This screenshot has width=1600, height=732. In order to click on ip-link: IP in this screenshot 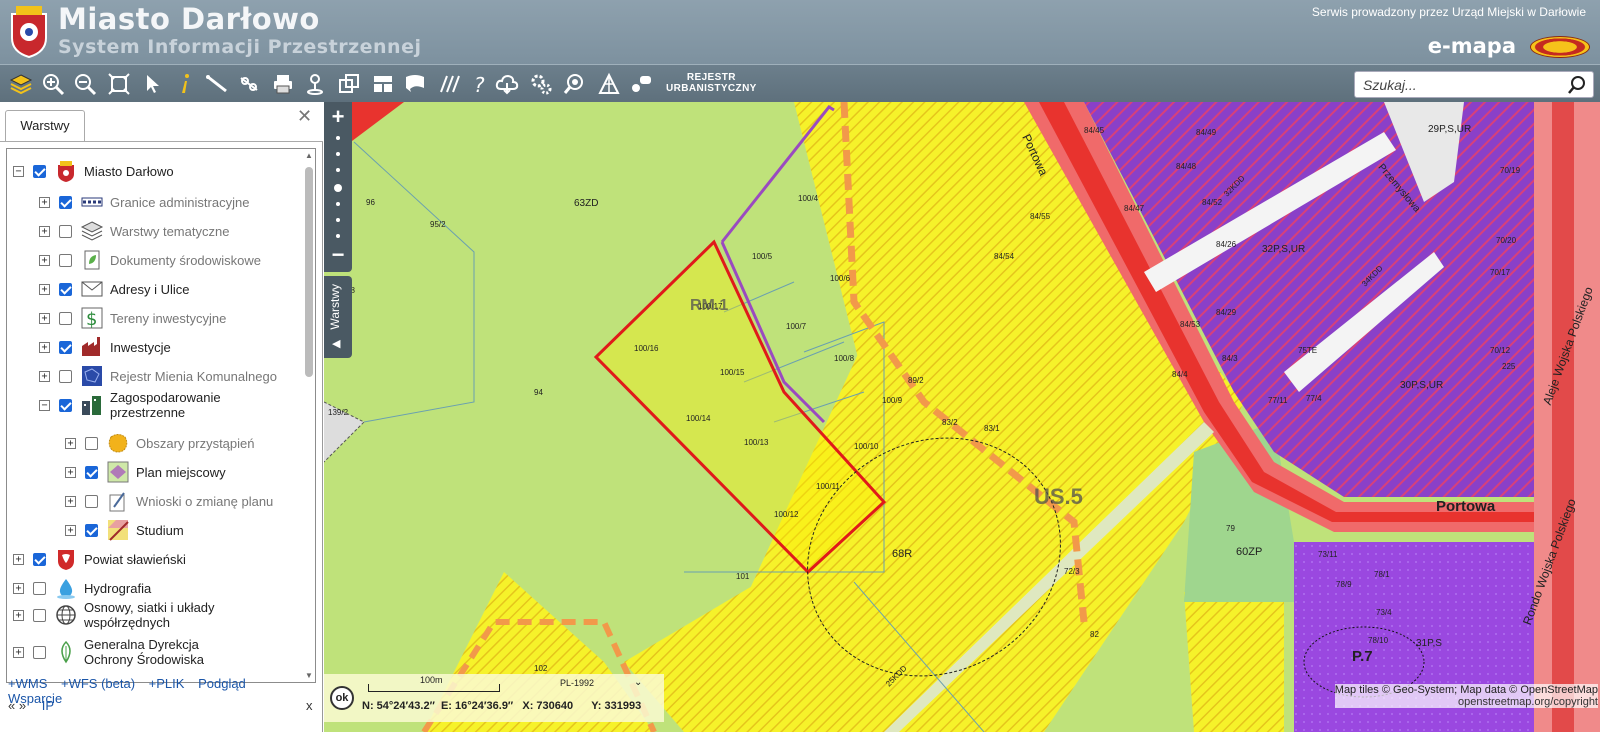, I will do `click(48, 705)`.